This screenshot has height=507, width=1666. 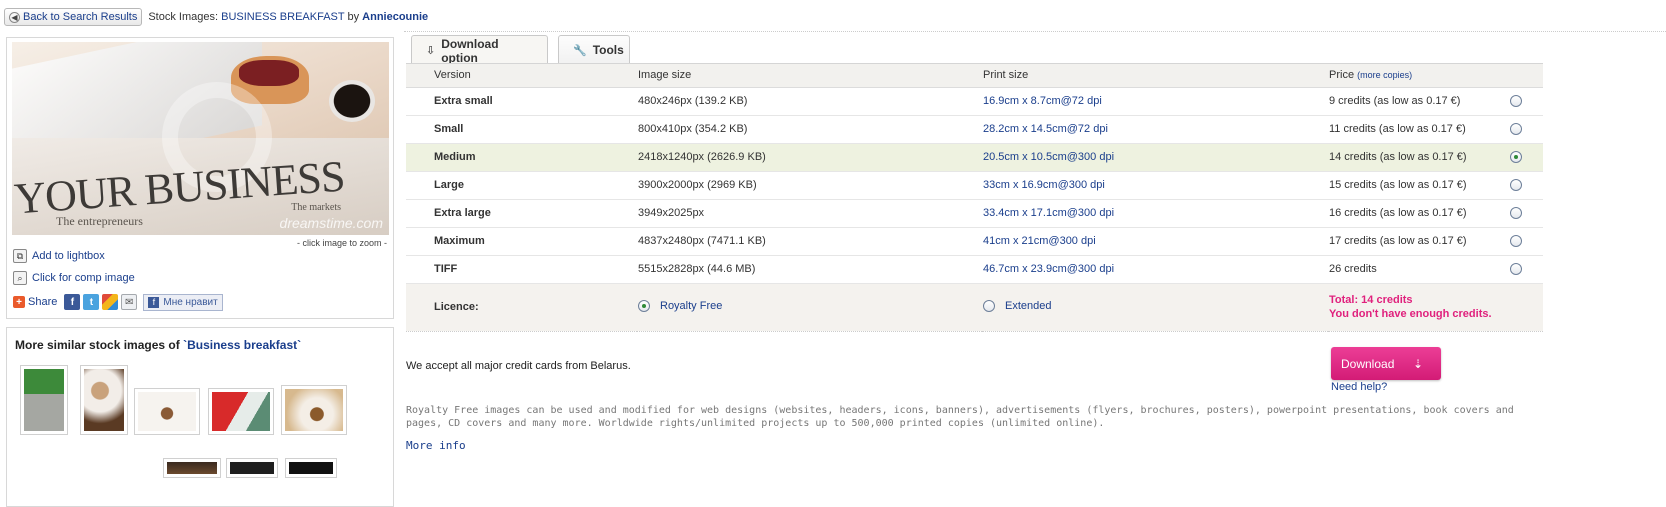 What do you see at coordinates (1048, 213) in the screenshot?
I see `print-size-link: 33.4cm x 17.1cm@300 dpi` at bounding box center [1048, 213].